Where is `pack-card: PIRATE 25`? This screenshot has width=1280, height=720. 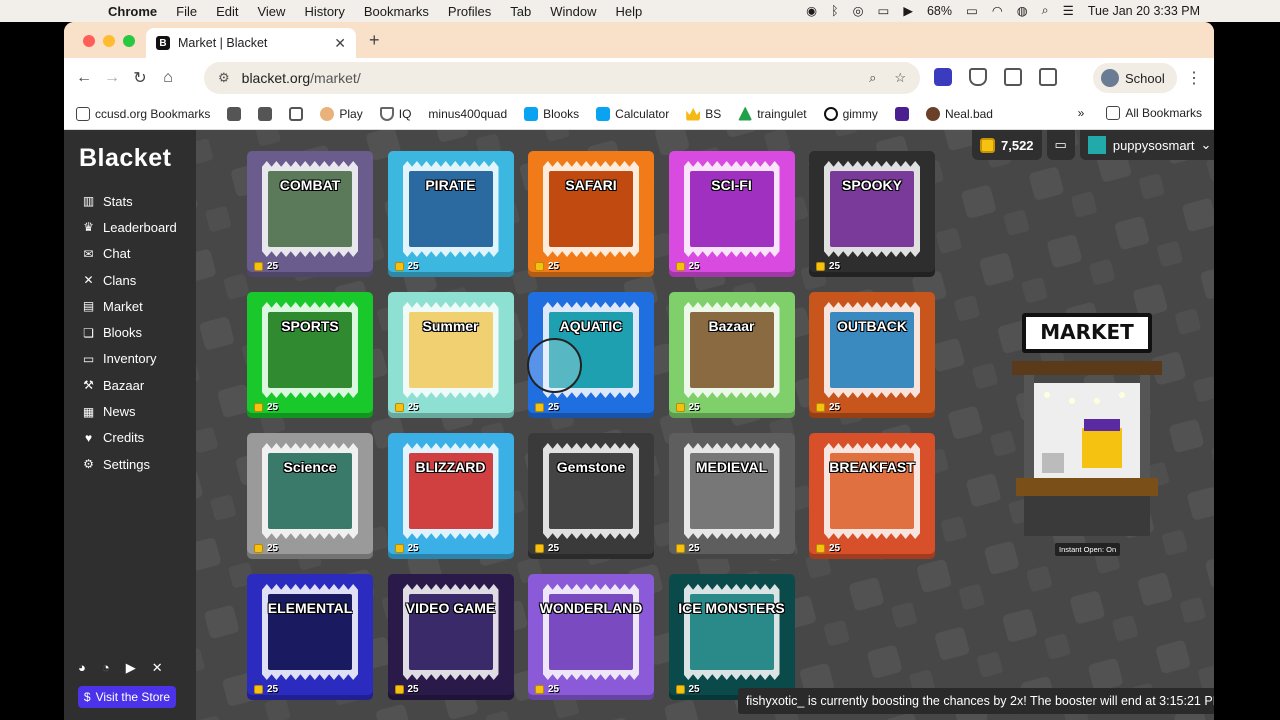
pack-card: PIRATE 25 is located at coordinates (450, 214).